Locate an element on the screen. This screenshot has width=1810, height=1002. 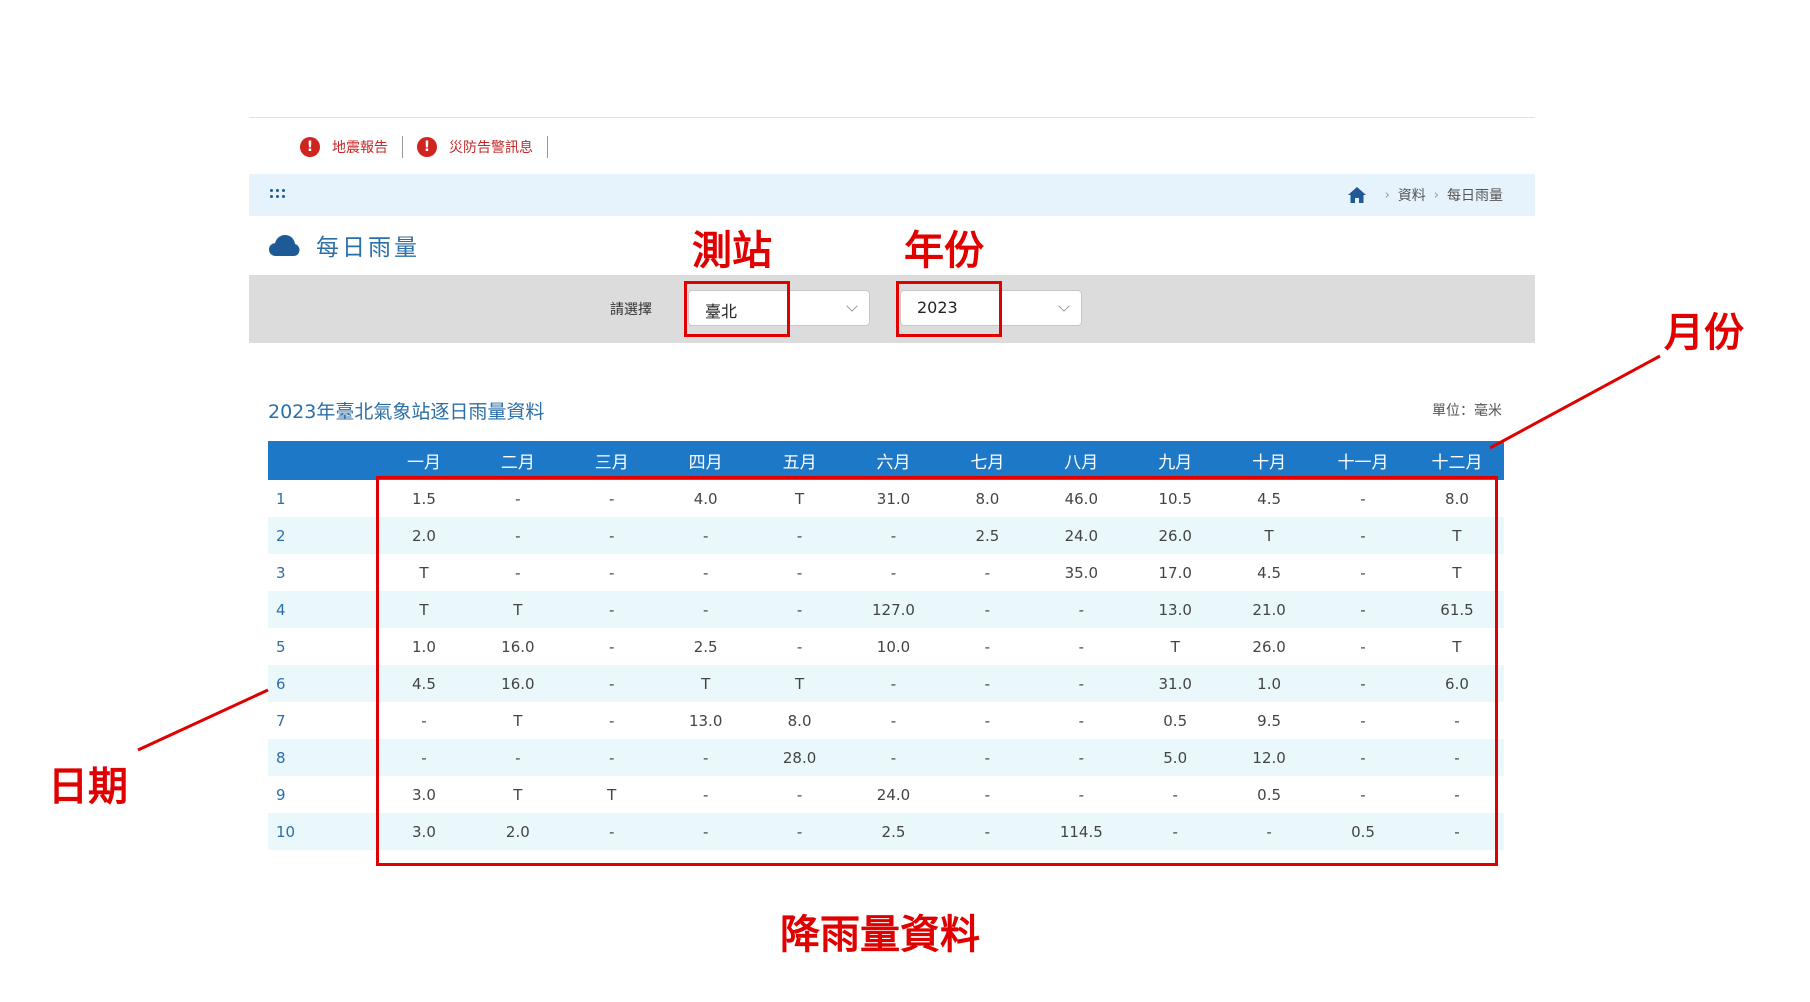
date-pointer-line is located at coordinates (203, 720).